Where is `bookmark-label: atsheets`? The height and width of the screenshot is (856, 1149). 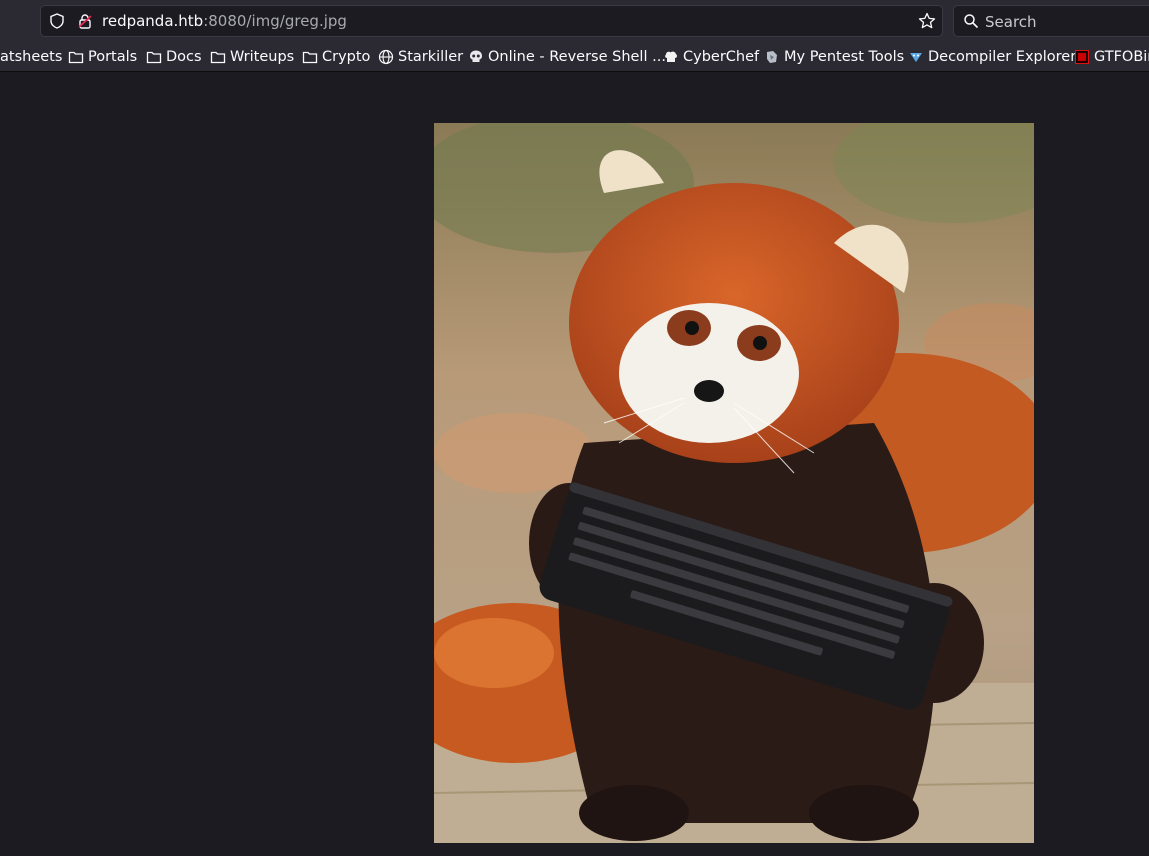 bookmark-label: atsheets is located at coordinates (31, 57).